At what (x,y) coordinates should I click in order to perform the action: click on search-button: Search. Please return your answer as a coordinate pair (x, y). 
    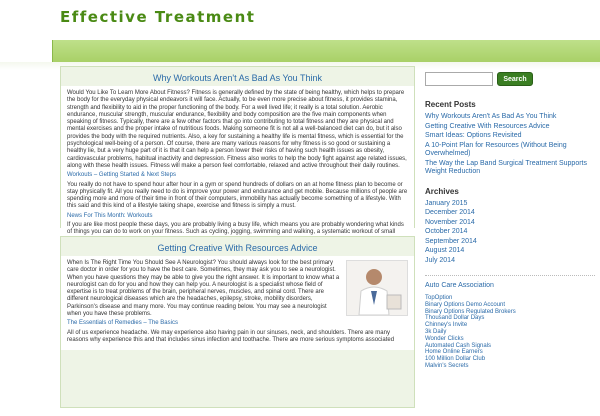
    Looking at the image, I should click on (515, 79).